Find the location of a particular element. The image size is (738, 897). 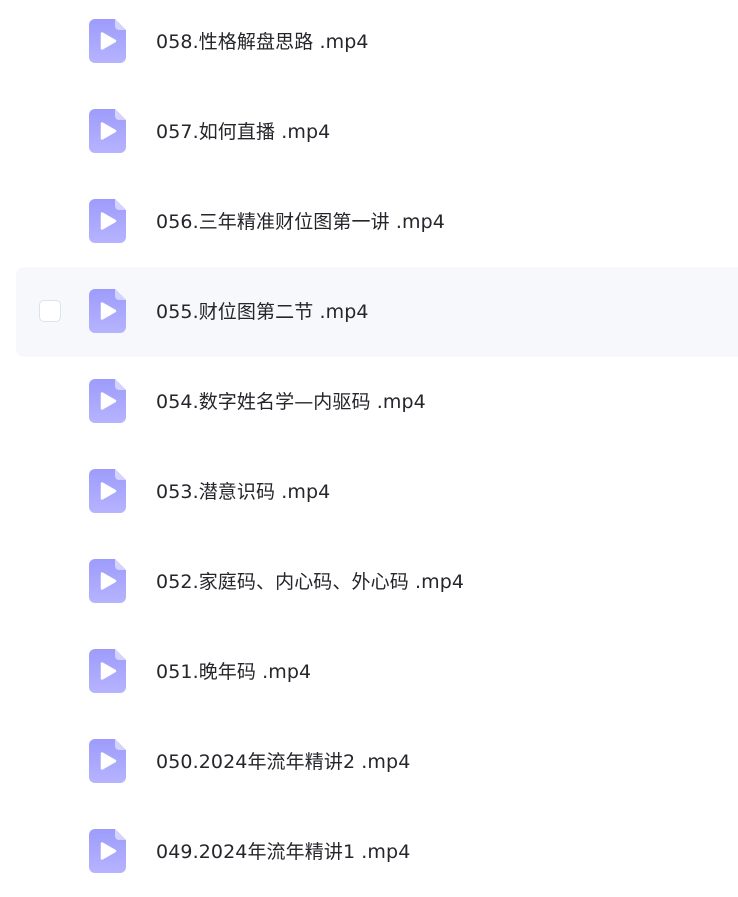

file-name: 052.家庭码、内心码、外心码 .mp4 is located at coordinates (310, 582).